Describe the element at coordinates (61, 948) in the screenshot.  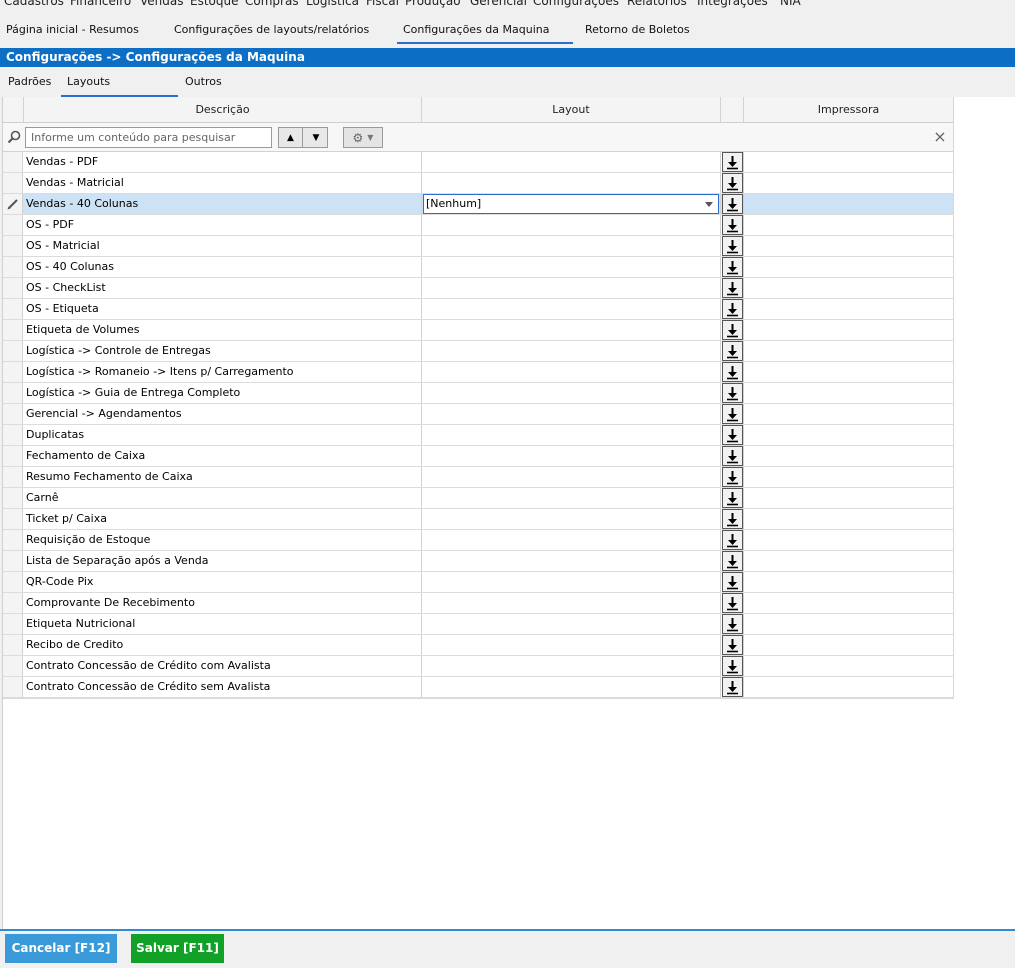
I see `cancel-button: Cancelar [F12]` at that location.